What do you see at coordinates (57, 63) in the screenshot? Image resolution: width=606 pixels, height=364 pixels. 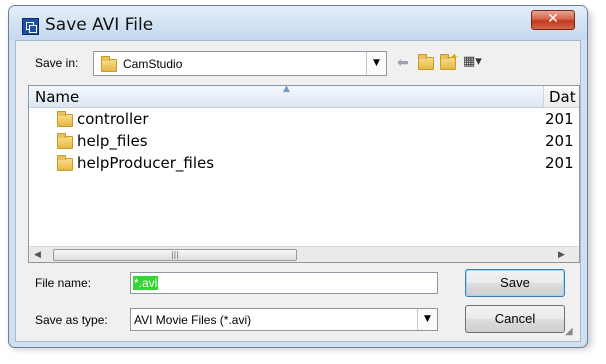 I see `save-in-label: Save in:` at bounding box center [57, 63].